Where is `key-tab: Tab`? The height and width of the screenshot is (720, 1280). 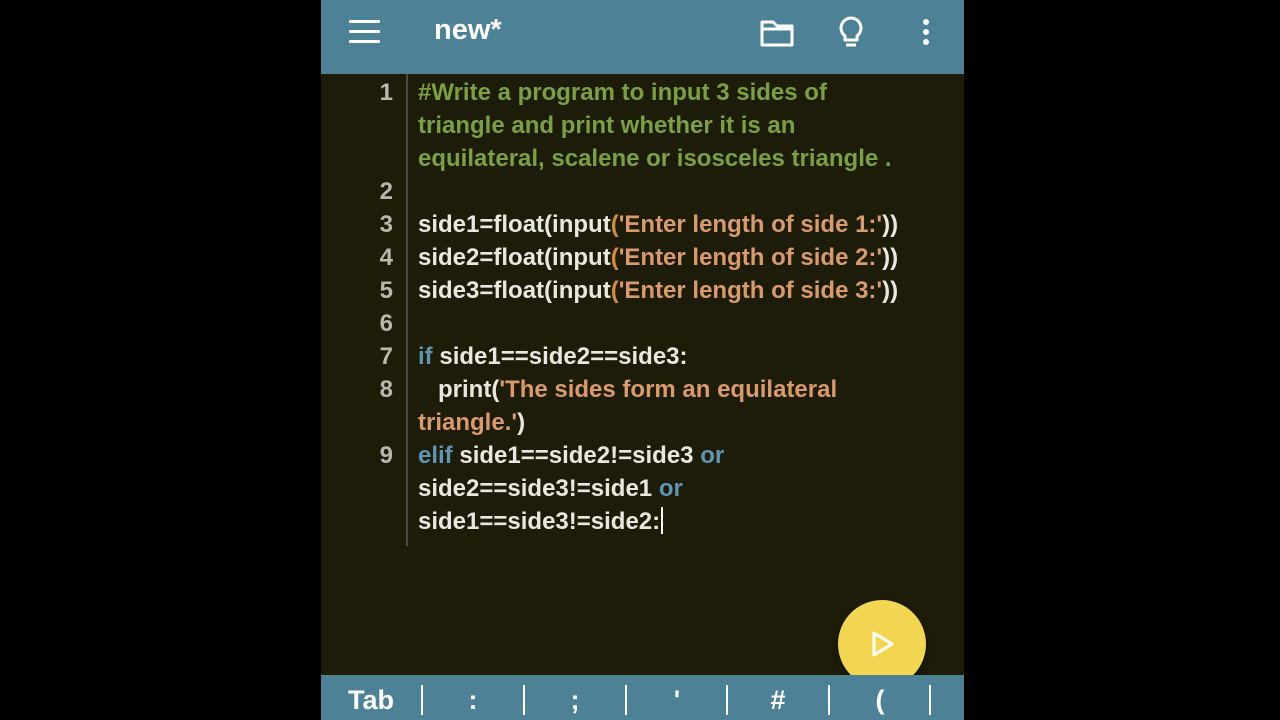 key-tab: Tab is located at coordinates (371, 697).